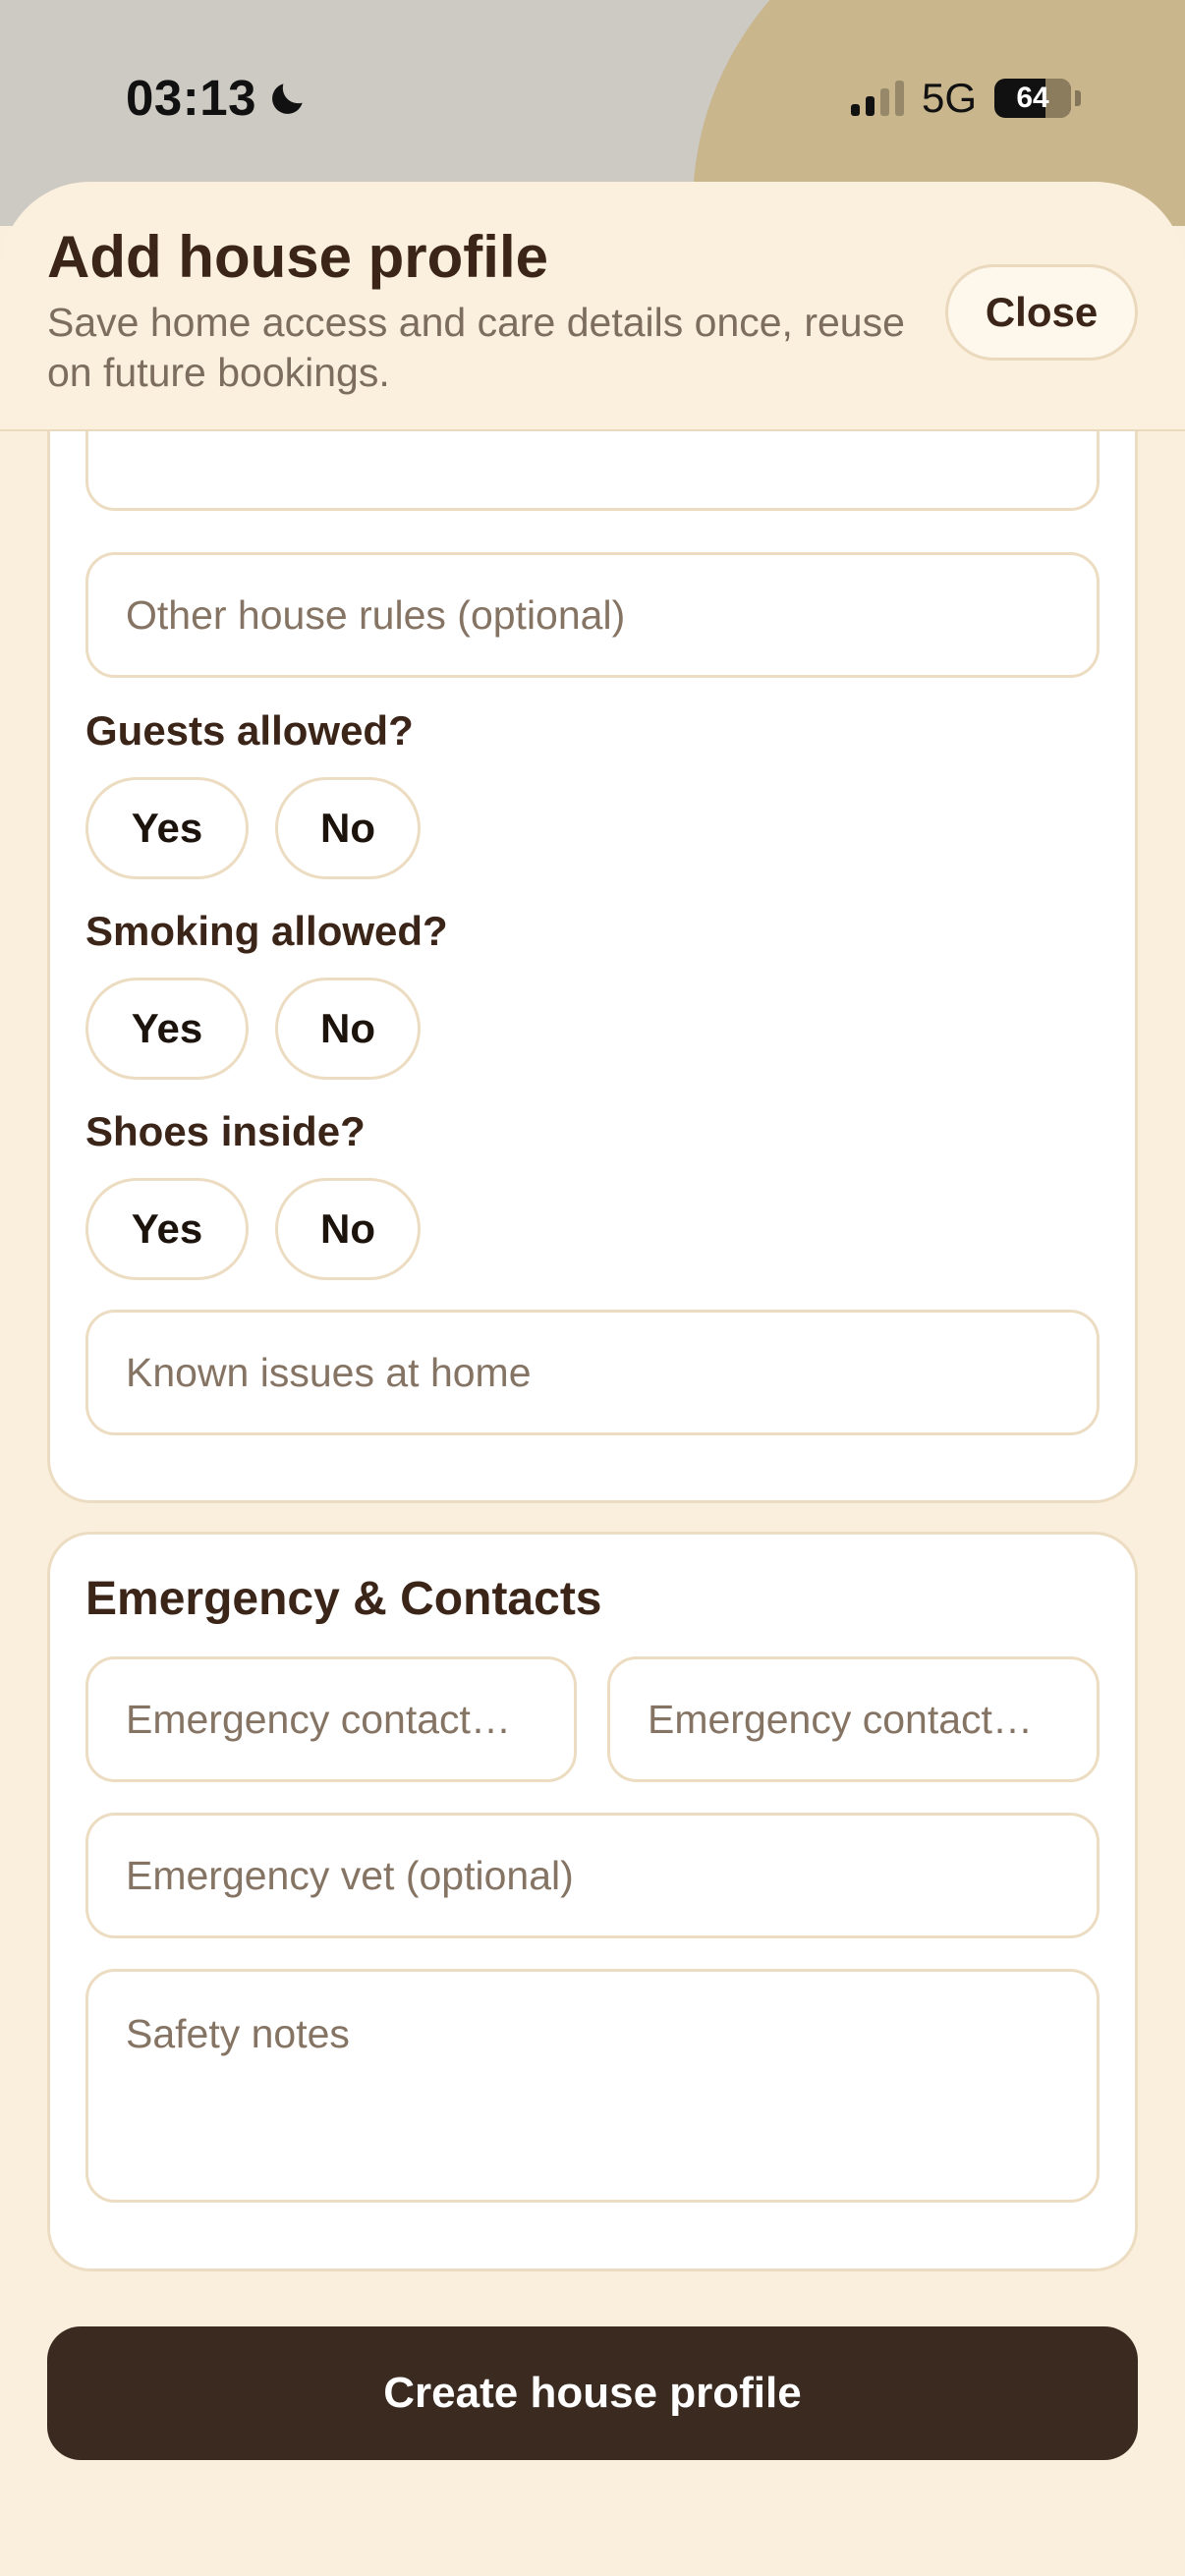  I want to click on shoes-inside-label: Shoes inside?, so click(226, 1131).